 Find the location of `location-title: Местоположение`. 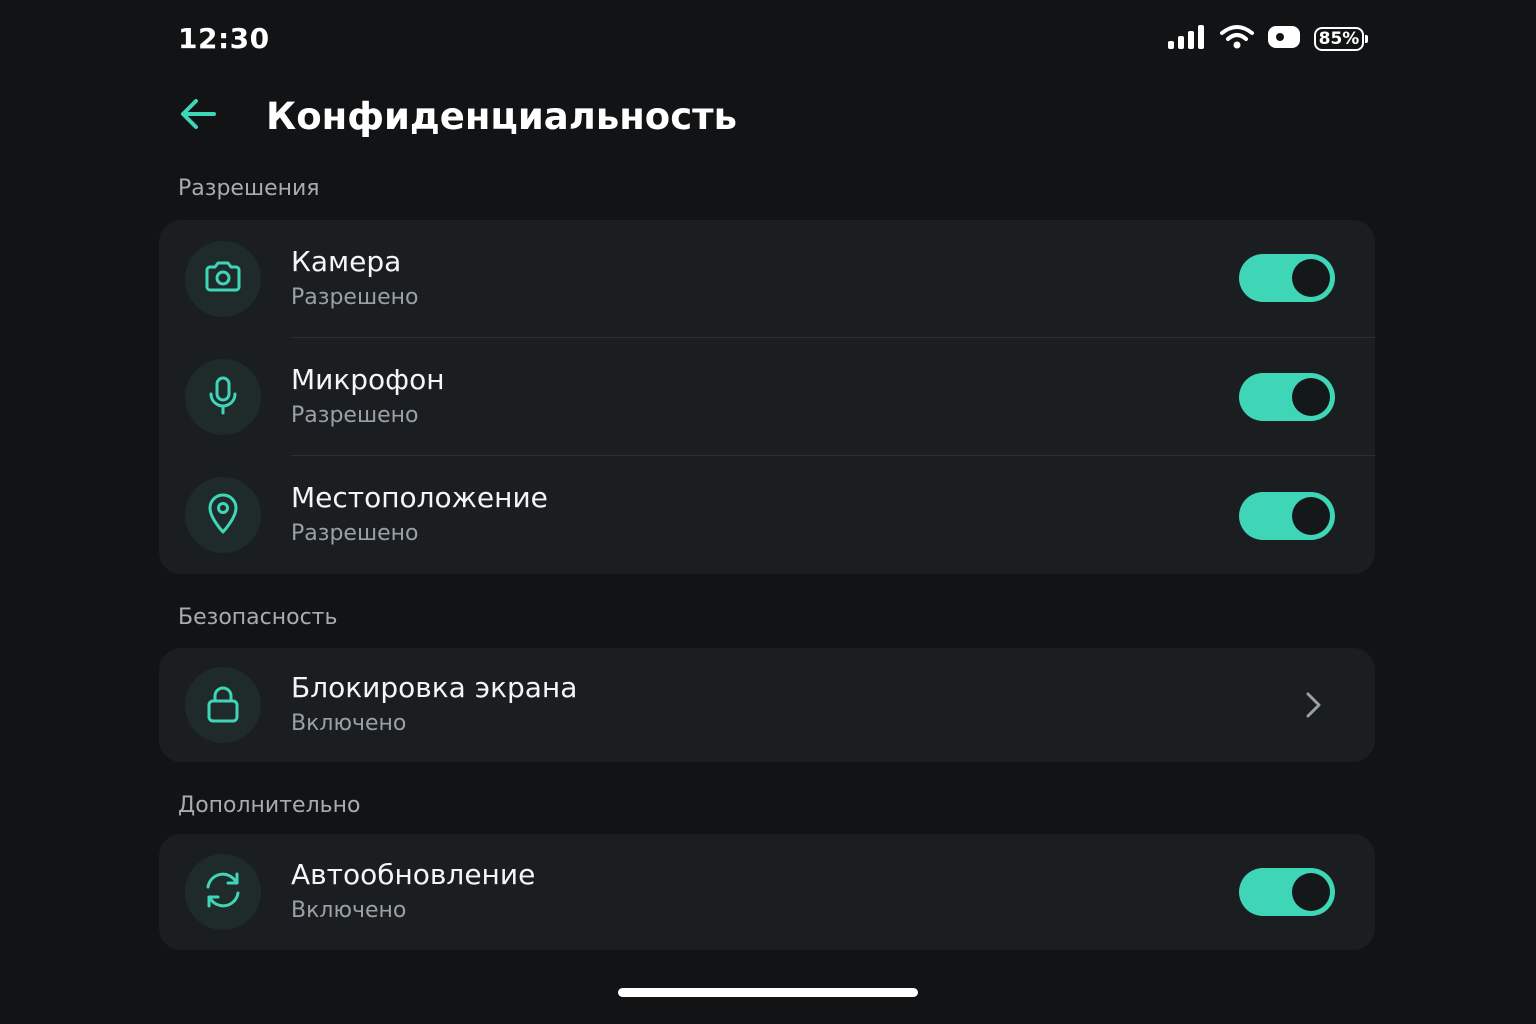

location-title: Местоположение is located at coordinates (419, 497).